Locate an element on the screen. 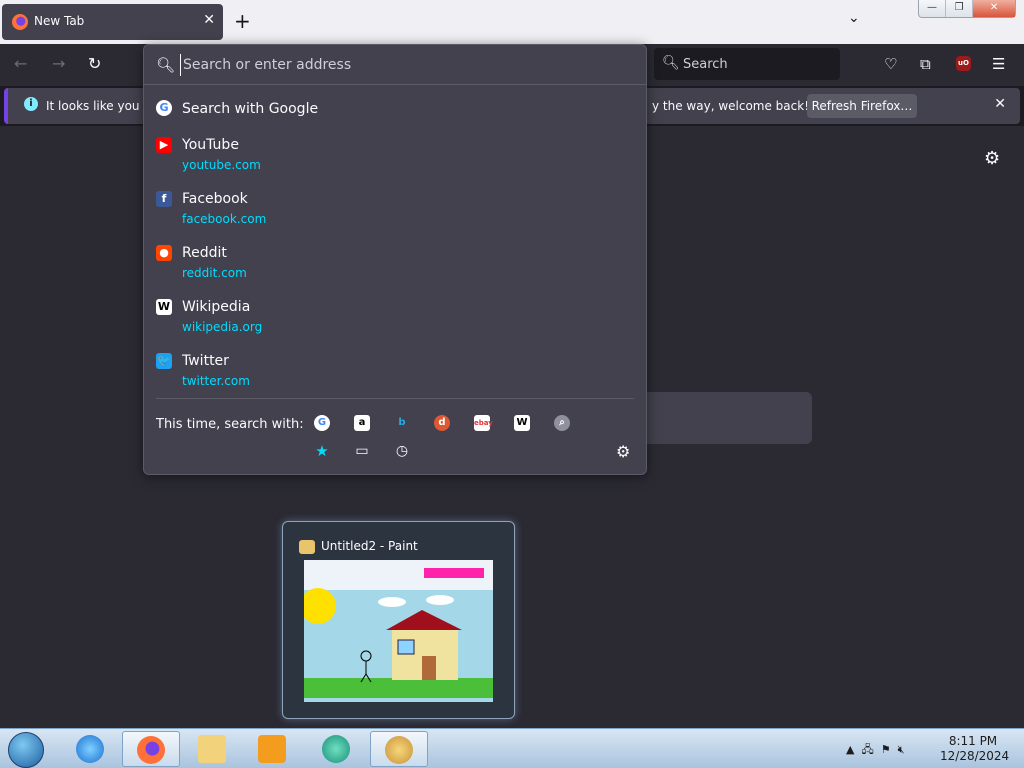 The width and height of the screenshot is (1024, 768). taskbar-thumbnail-preview: Untitled2 - Paint is located at coordinates (398, 620).